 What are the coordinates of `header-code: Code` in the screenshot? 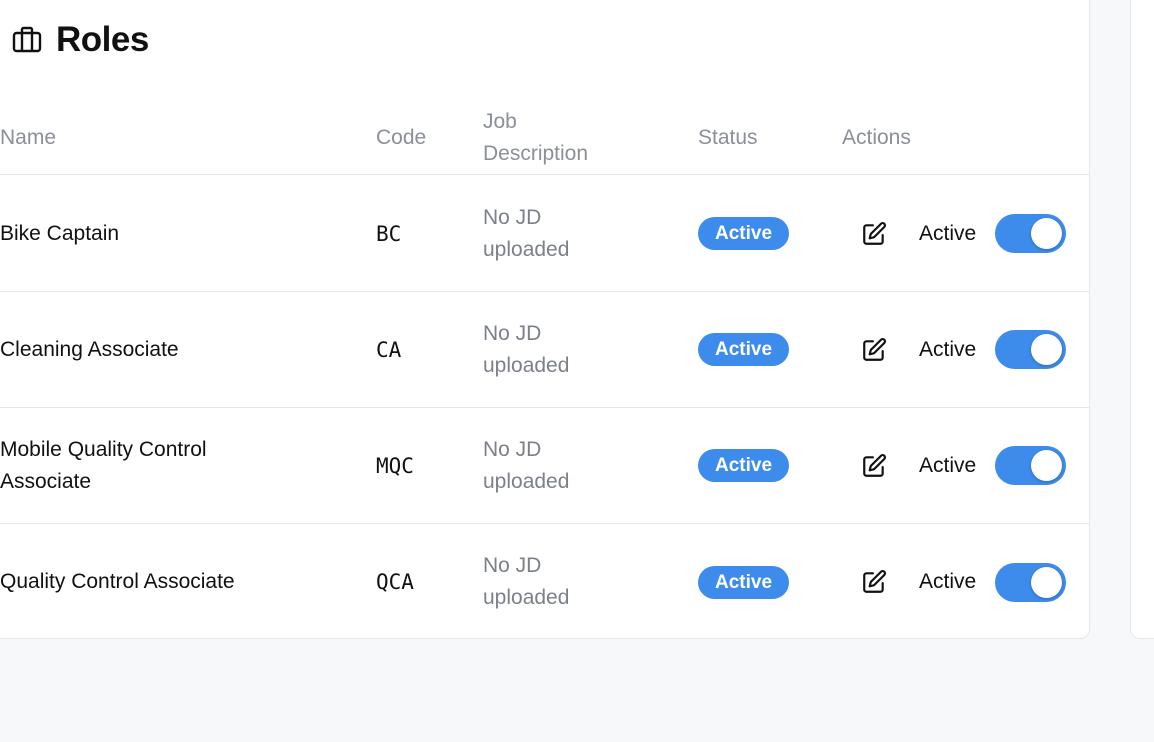 It's located at (401, 137).